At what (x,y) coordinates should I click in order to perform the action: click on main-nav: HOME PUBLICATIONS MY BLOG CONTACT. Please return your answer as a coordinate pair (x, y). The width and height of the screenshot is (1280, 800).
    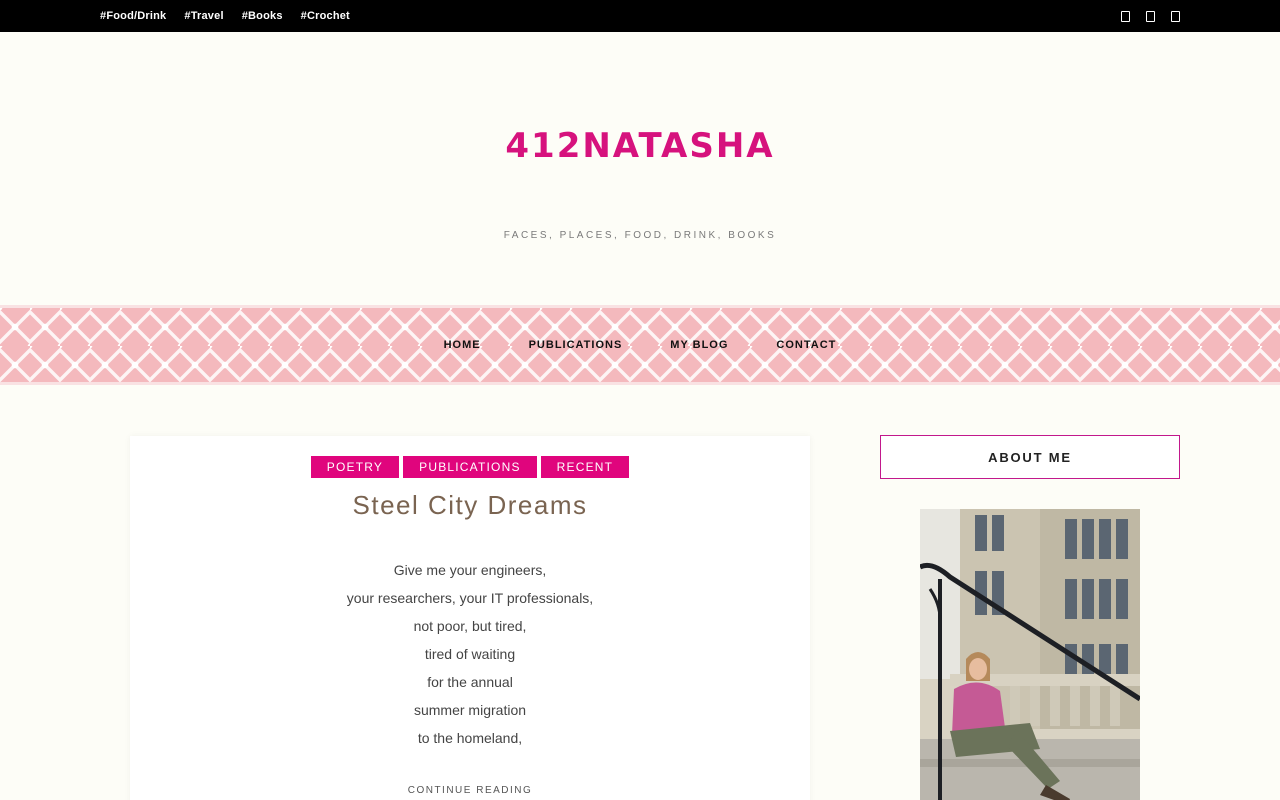
    Looking at the image, I should click on (640, 345).